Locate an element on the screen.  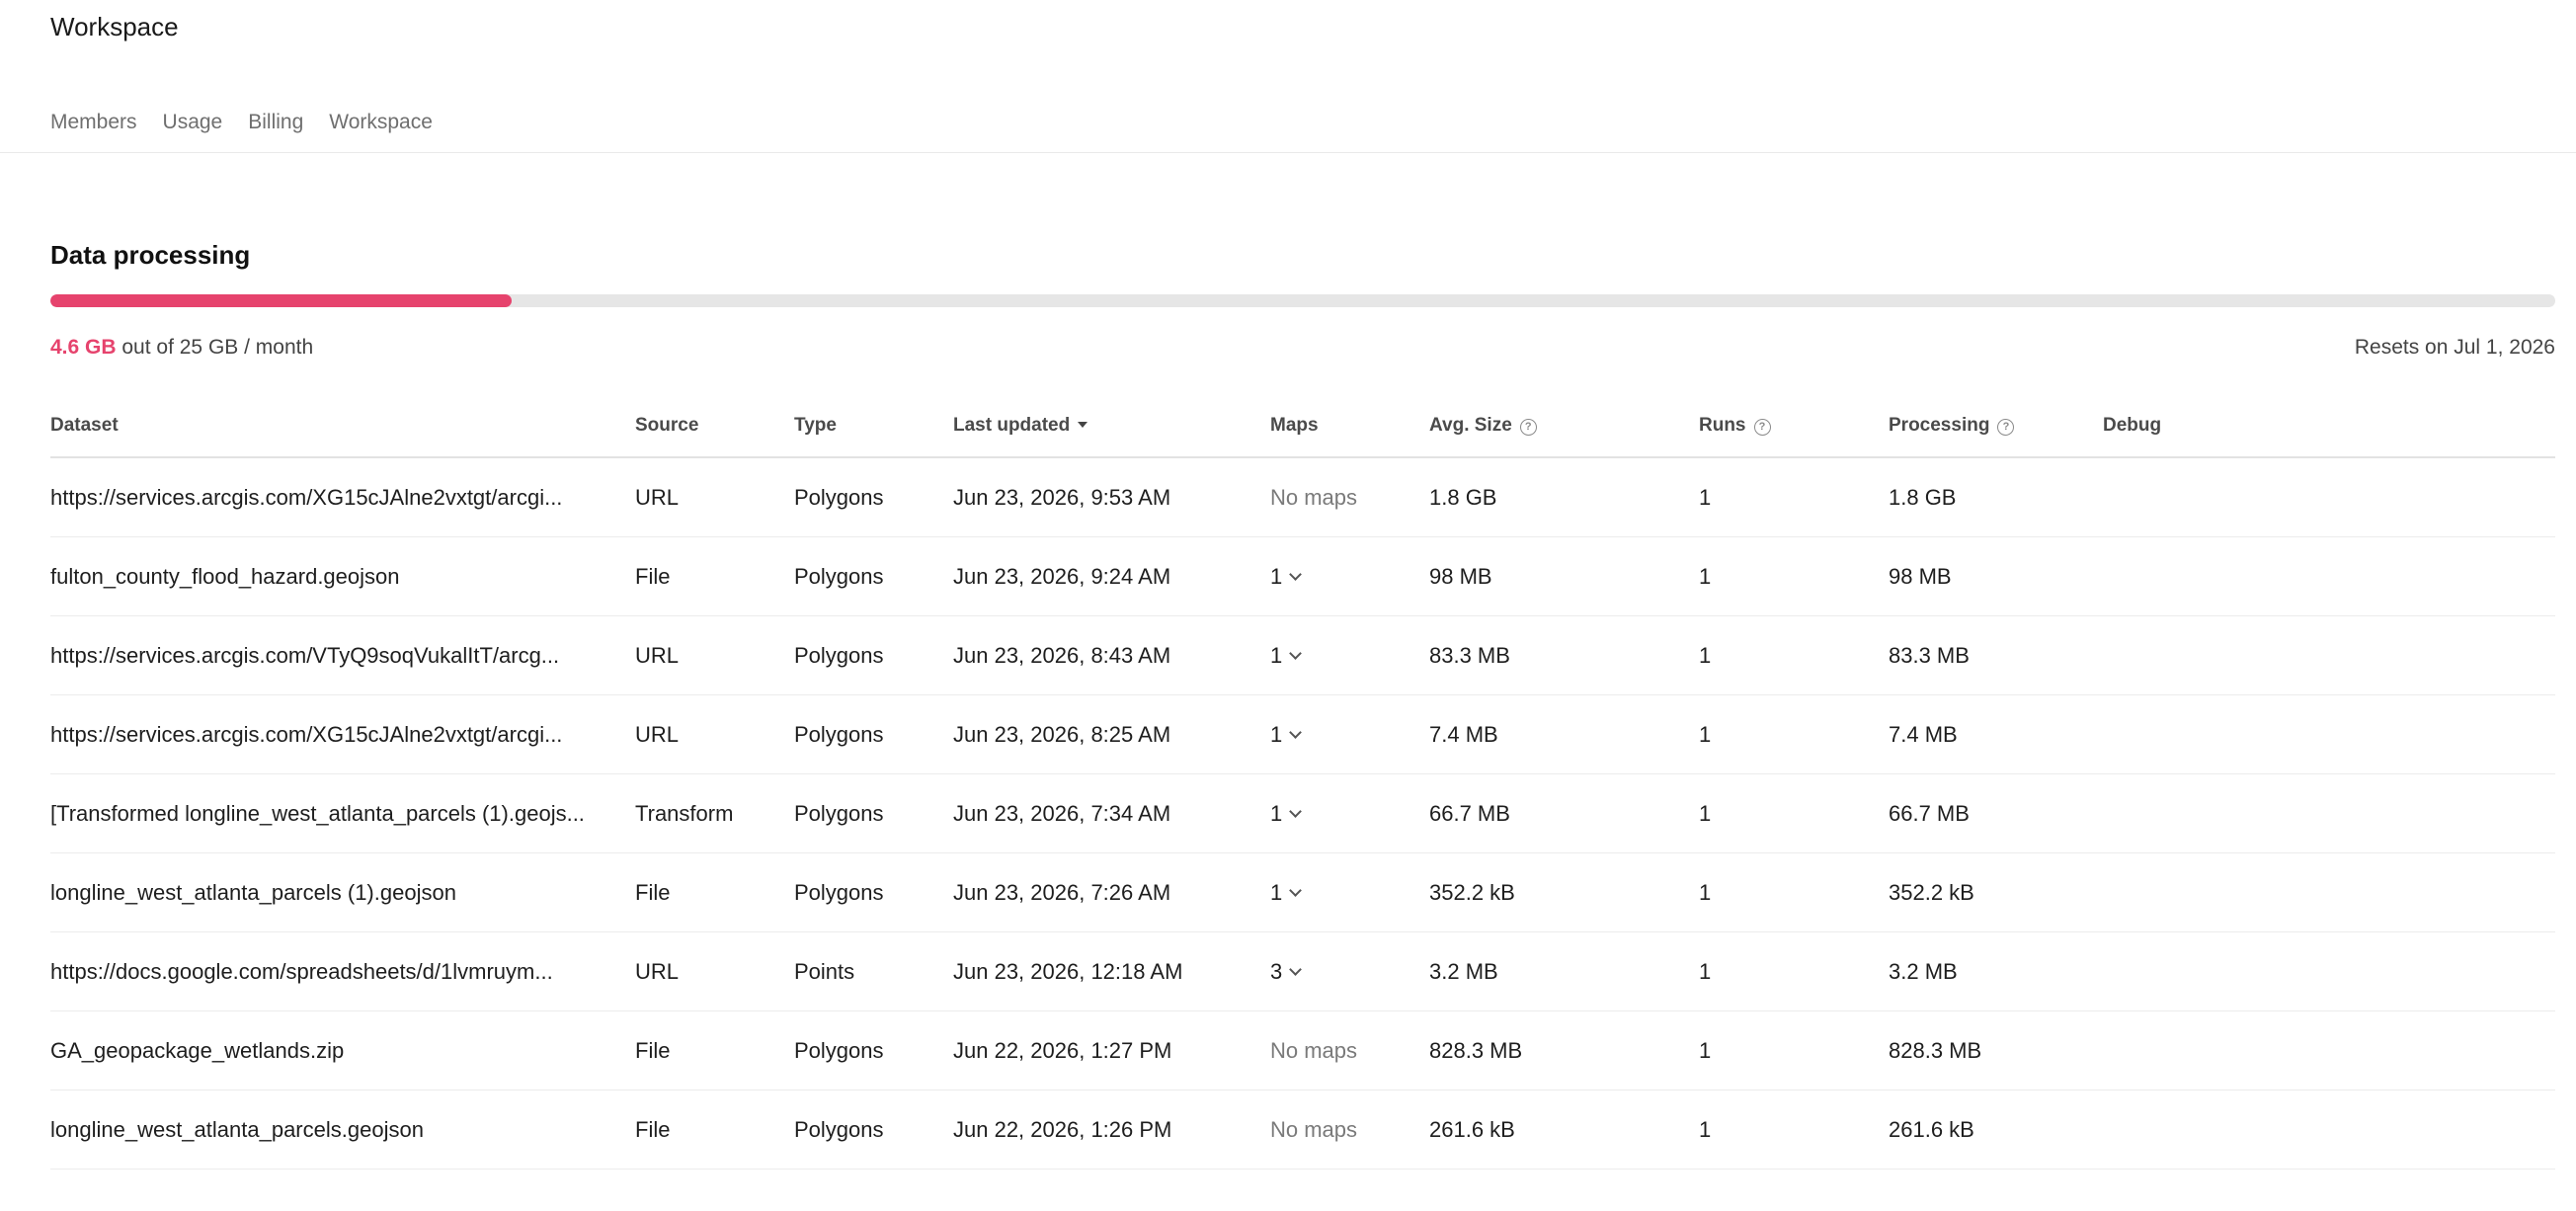
dataset-processing: 1.8 GB is located at coordinates (1996, 497).